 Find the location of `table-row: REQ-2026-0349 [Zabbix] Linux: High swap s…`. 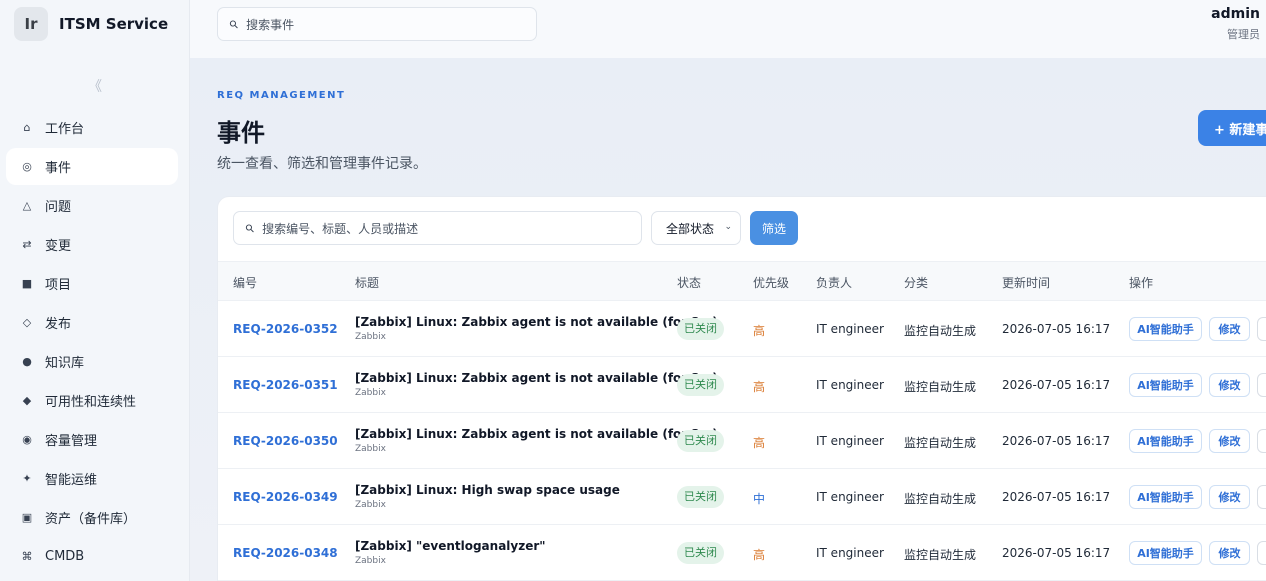

table-row: REQ-2026-0349 [Zabbix] Linux: High swap s… is located at coordinates (742, 497).